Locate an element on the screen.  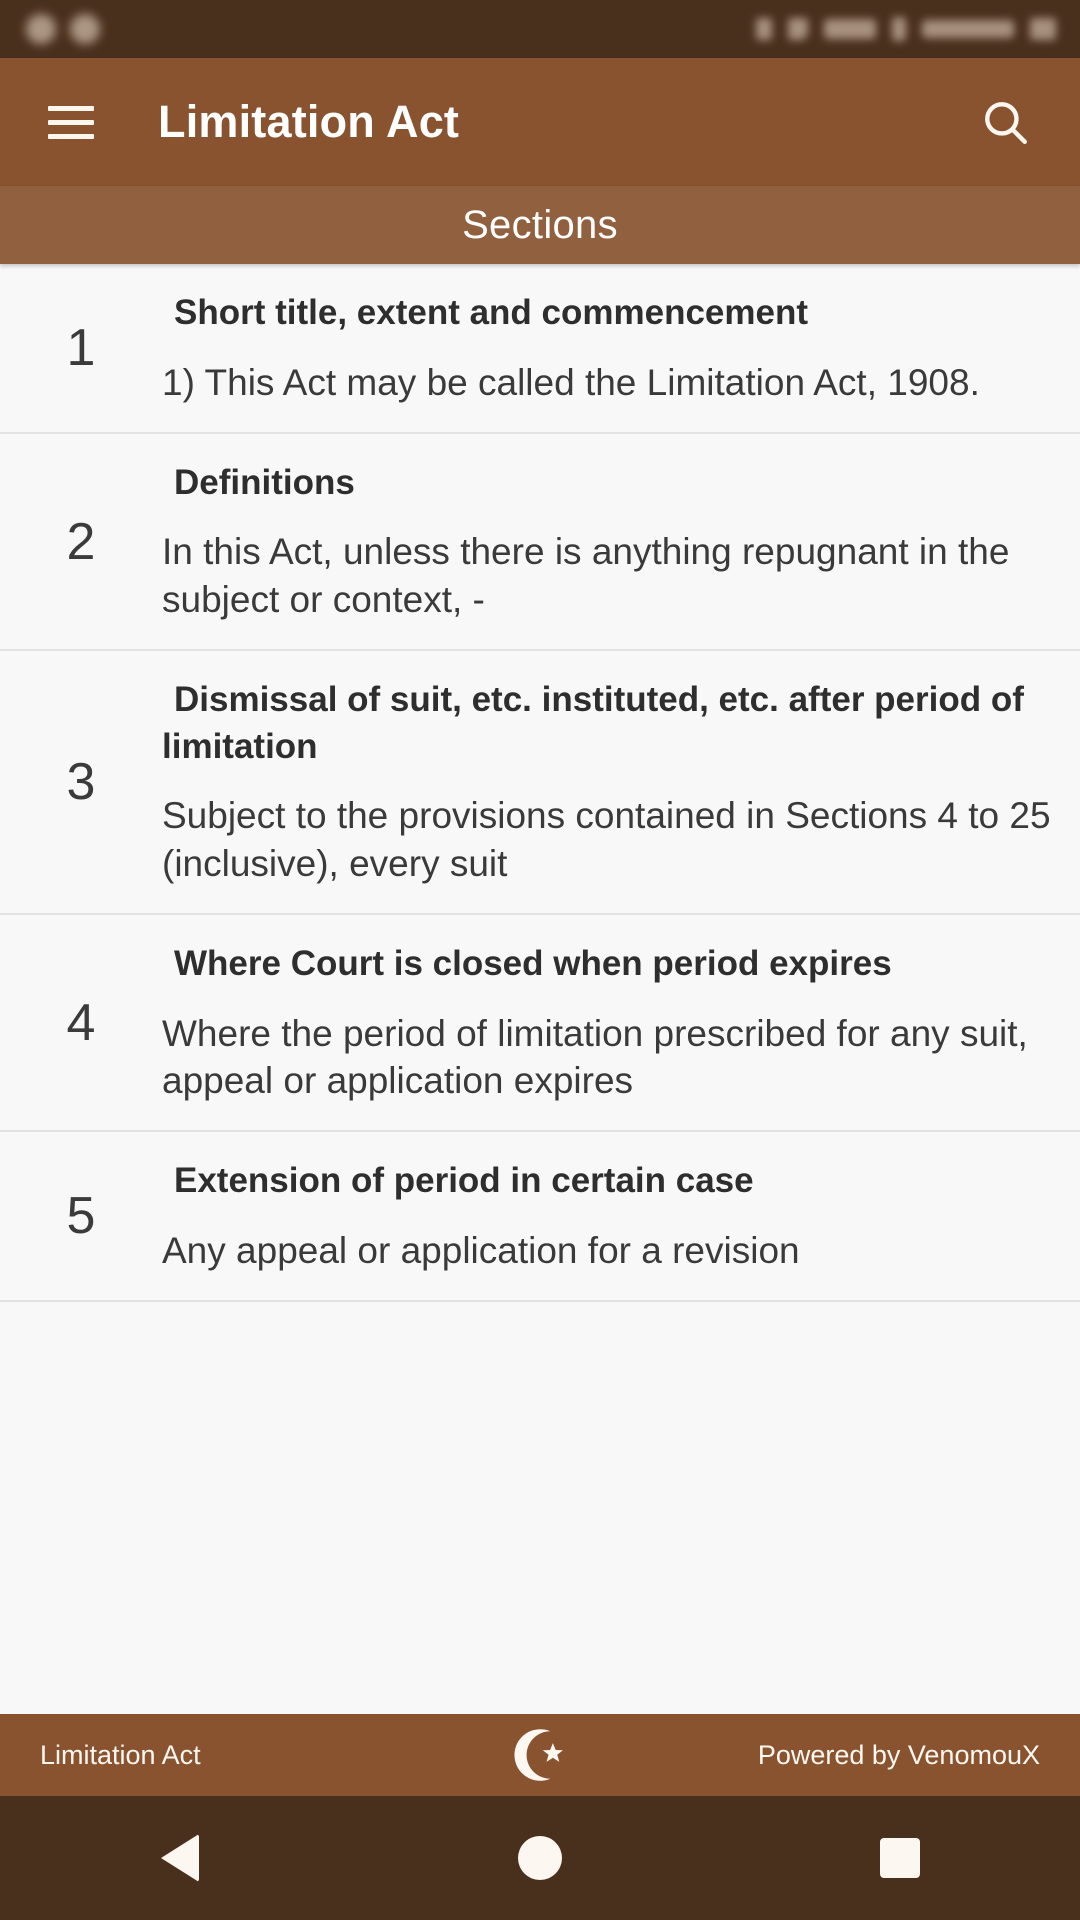
sections-tab-label: Sections is located at coordinates (540, 224).